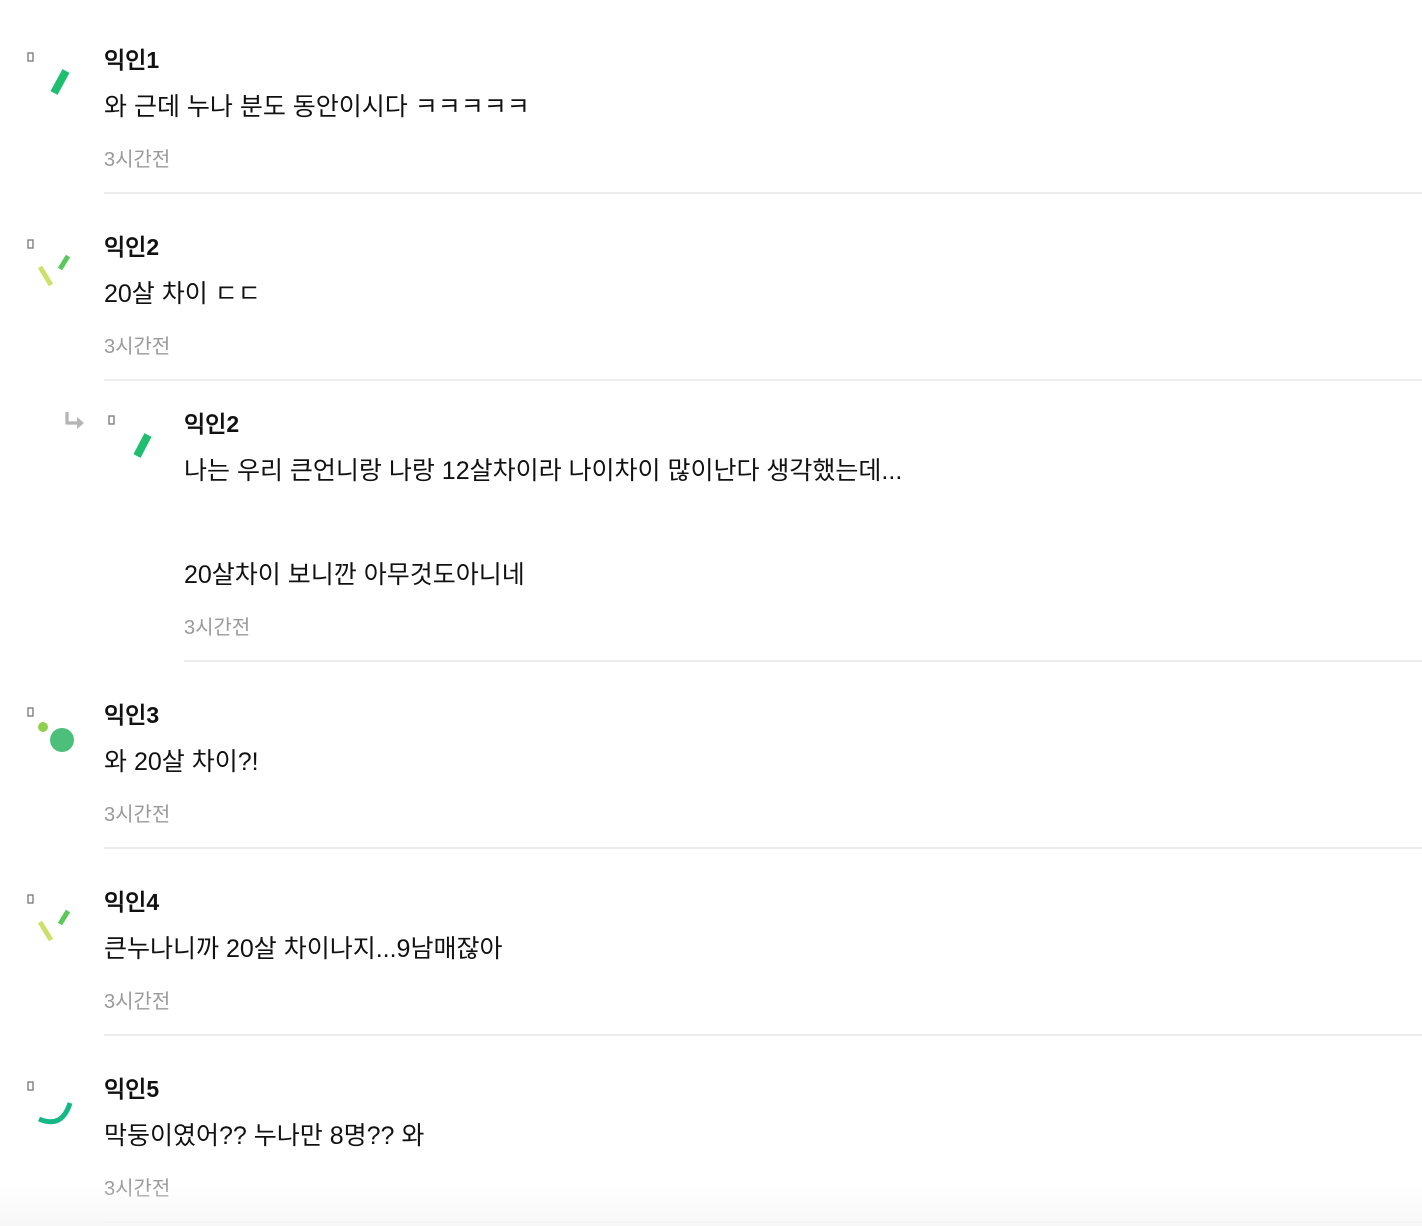 The height and width of the screenshot is (1226, 1422). I want to click on green-arc-icon, so click(50, 1103).